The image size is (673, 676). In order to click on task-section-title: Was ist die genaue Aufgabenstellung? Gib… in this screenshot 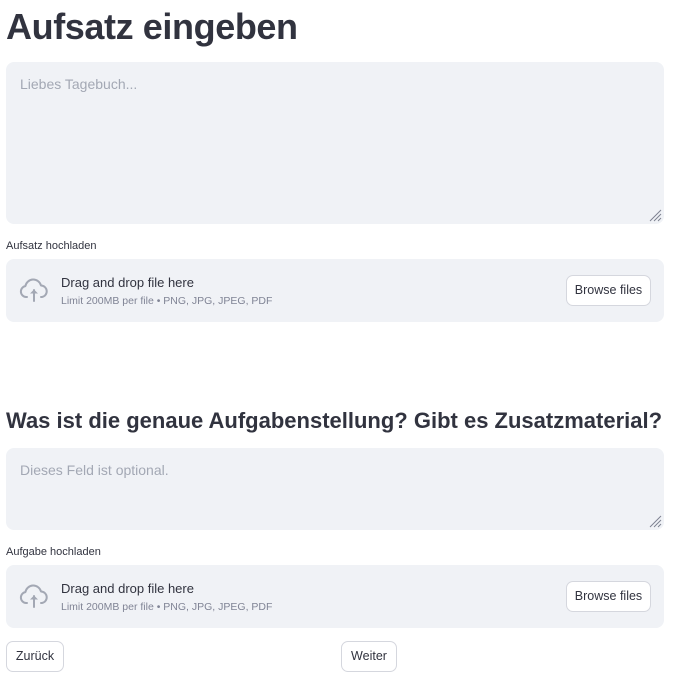, I will do `click(334, 420)`.